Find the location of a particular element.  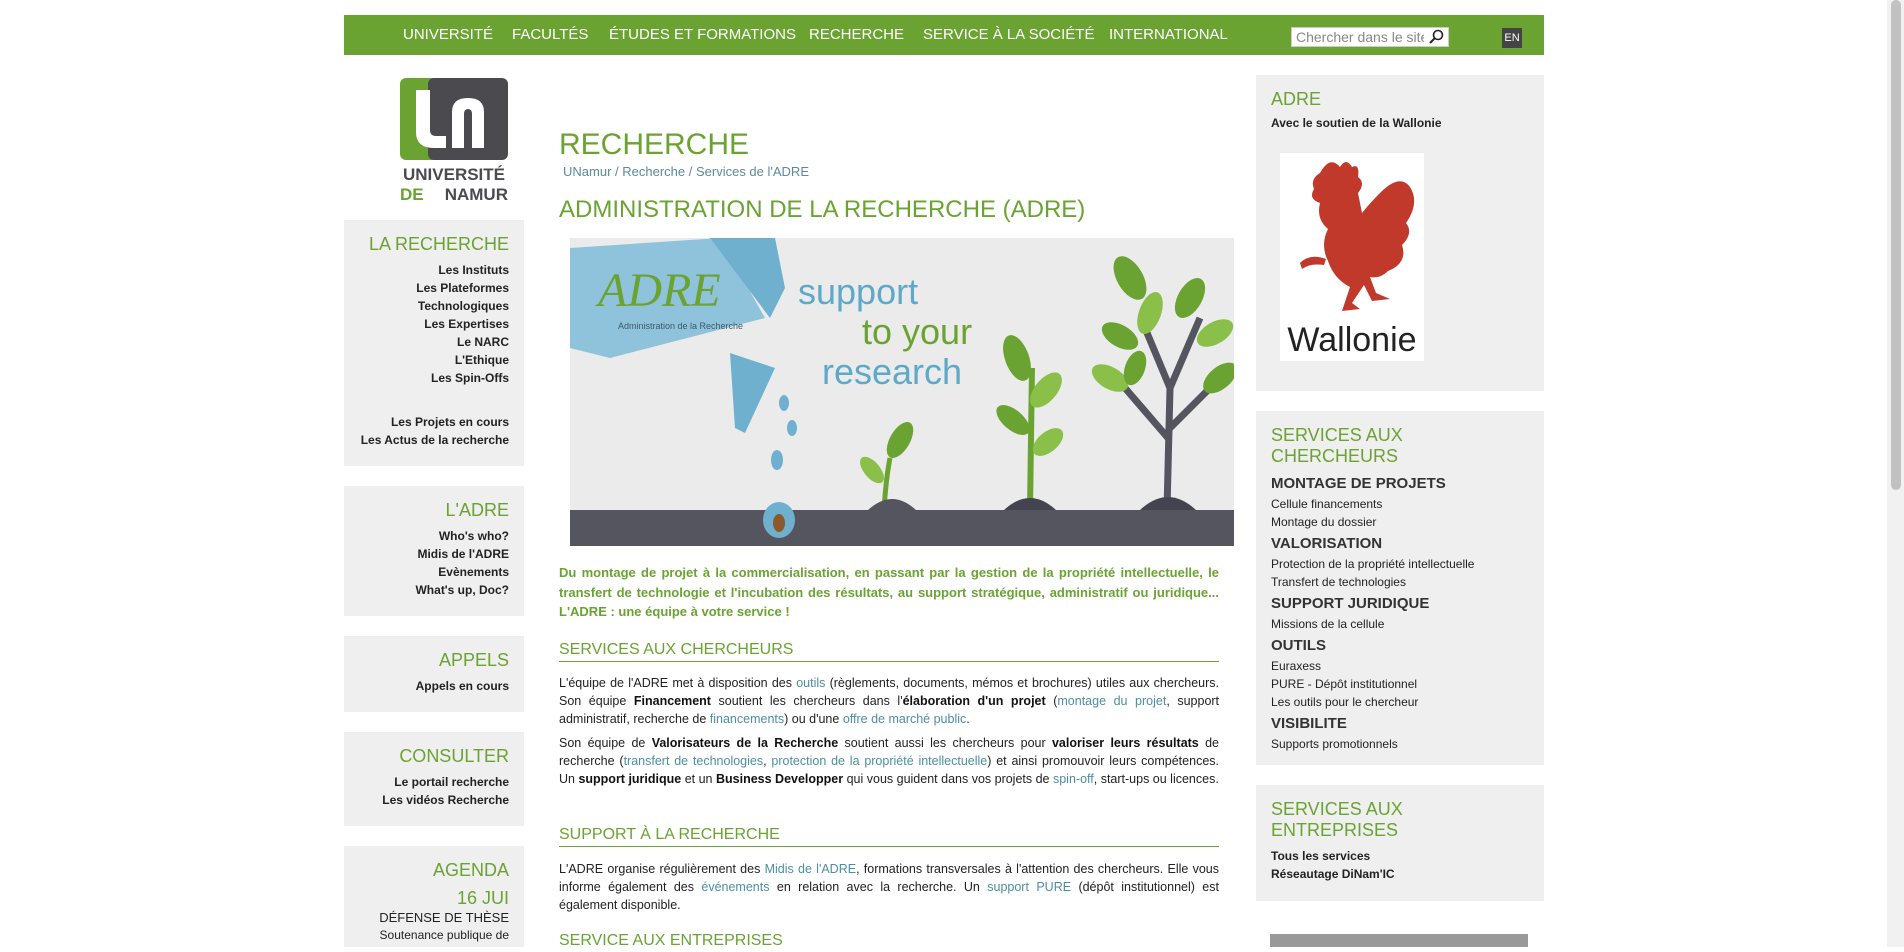

link-euraxess: Euraxess is located at coordinates (1400, 666).